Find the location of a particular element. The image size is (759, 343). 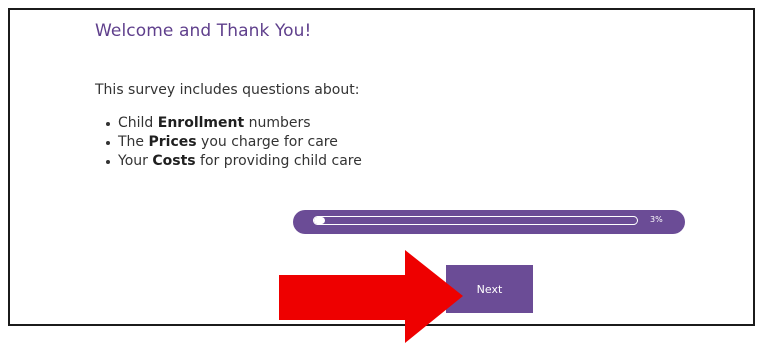

list-item: Your Costs for providing child care is located at coordinates (233, 161).